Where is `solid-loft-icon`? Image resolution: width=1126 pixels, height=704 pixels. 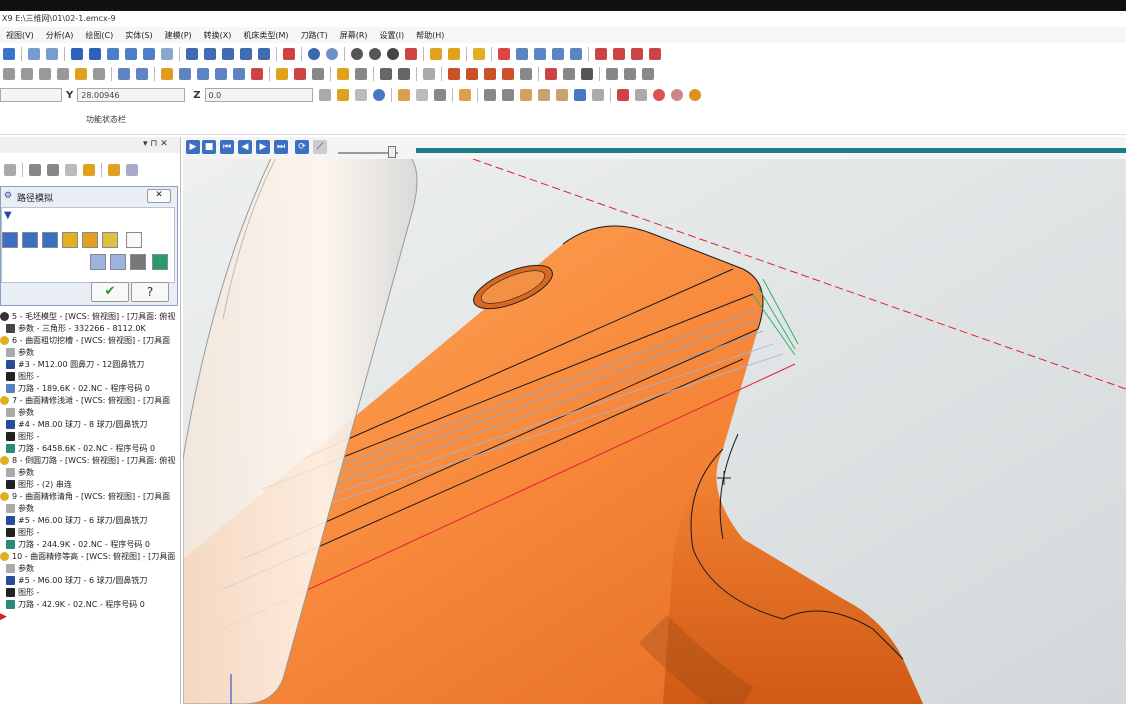 solid-loft-icon is located at coordinates (490, 74).